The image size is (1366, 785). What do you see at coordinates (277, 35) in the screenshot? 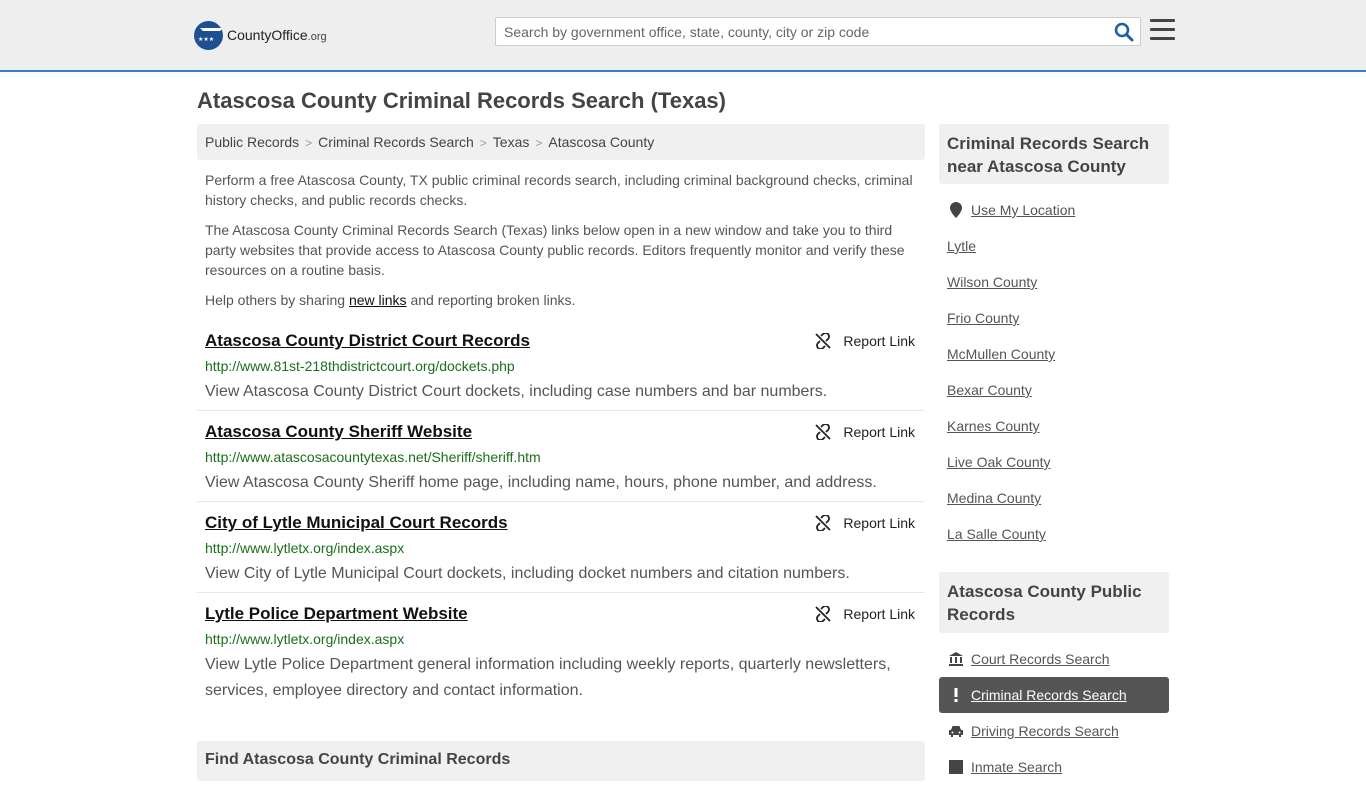
I see `logo-text: CountyOffice.org` at bounding box center [277, 35].